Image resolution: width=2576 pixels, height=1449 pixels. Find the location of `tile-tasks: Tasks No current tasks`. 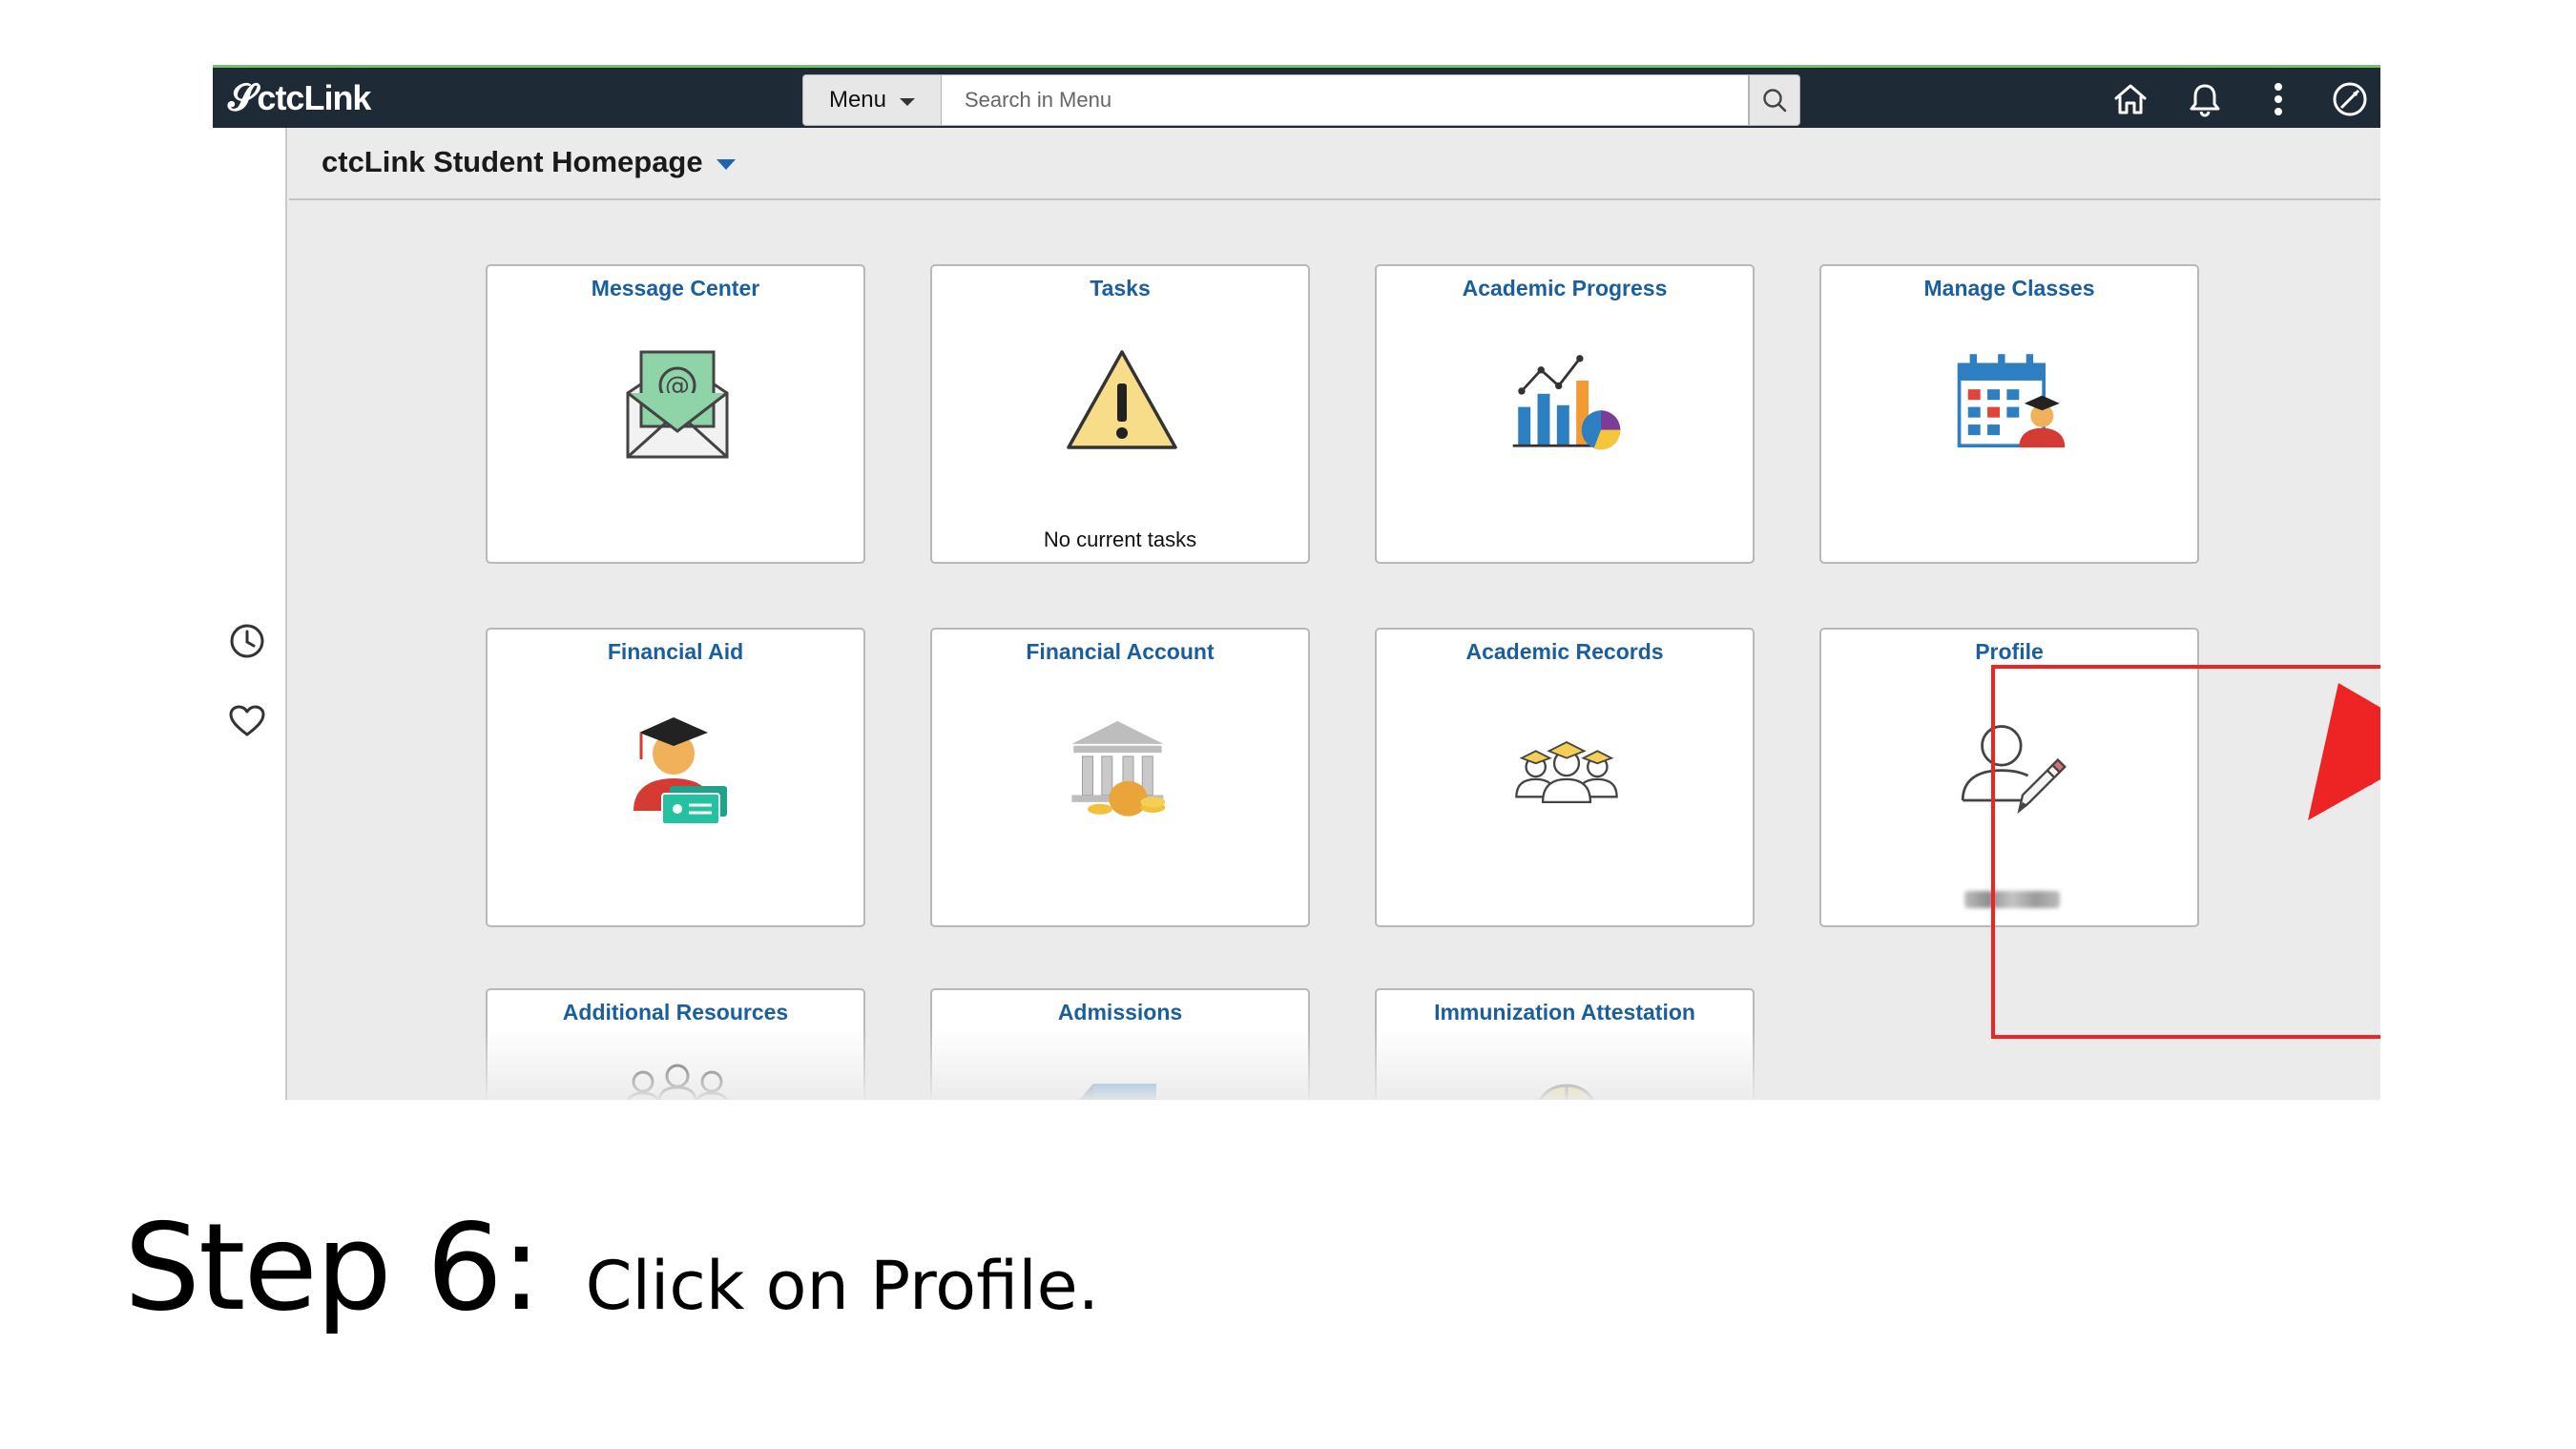

tile-tasks: Tasks No current tasks is located at coordinates (1120, 414).